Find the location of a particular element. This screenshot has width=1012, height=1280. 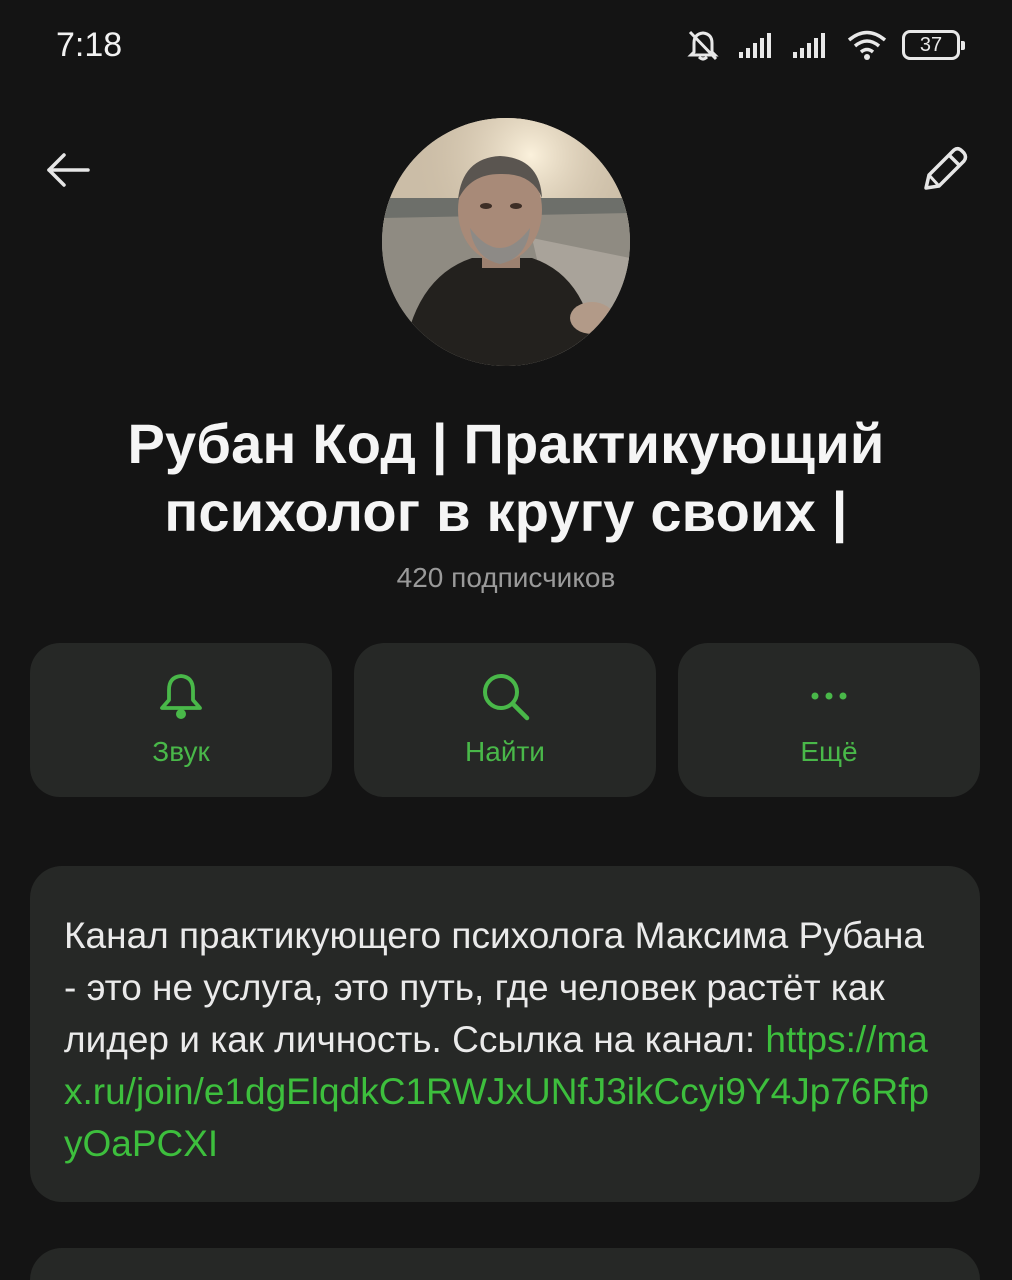

channel-title-line1: Рубан Код | Практикующий is located at coordinates (506, 443).